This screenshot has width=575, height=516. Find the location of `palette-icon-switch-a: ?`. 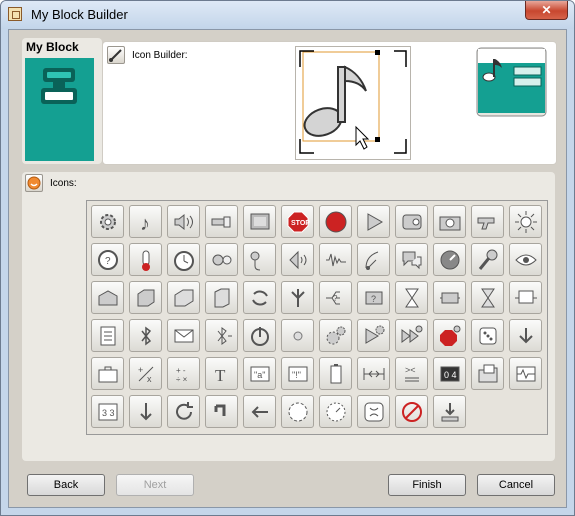

palette-icon-switch-a: ? is located at coordinates (335, 297).